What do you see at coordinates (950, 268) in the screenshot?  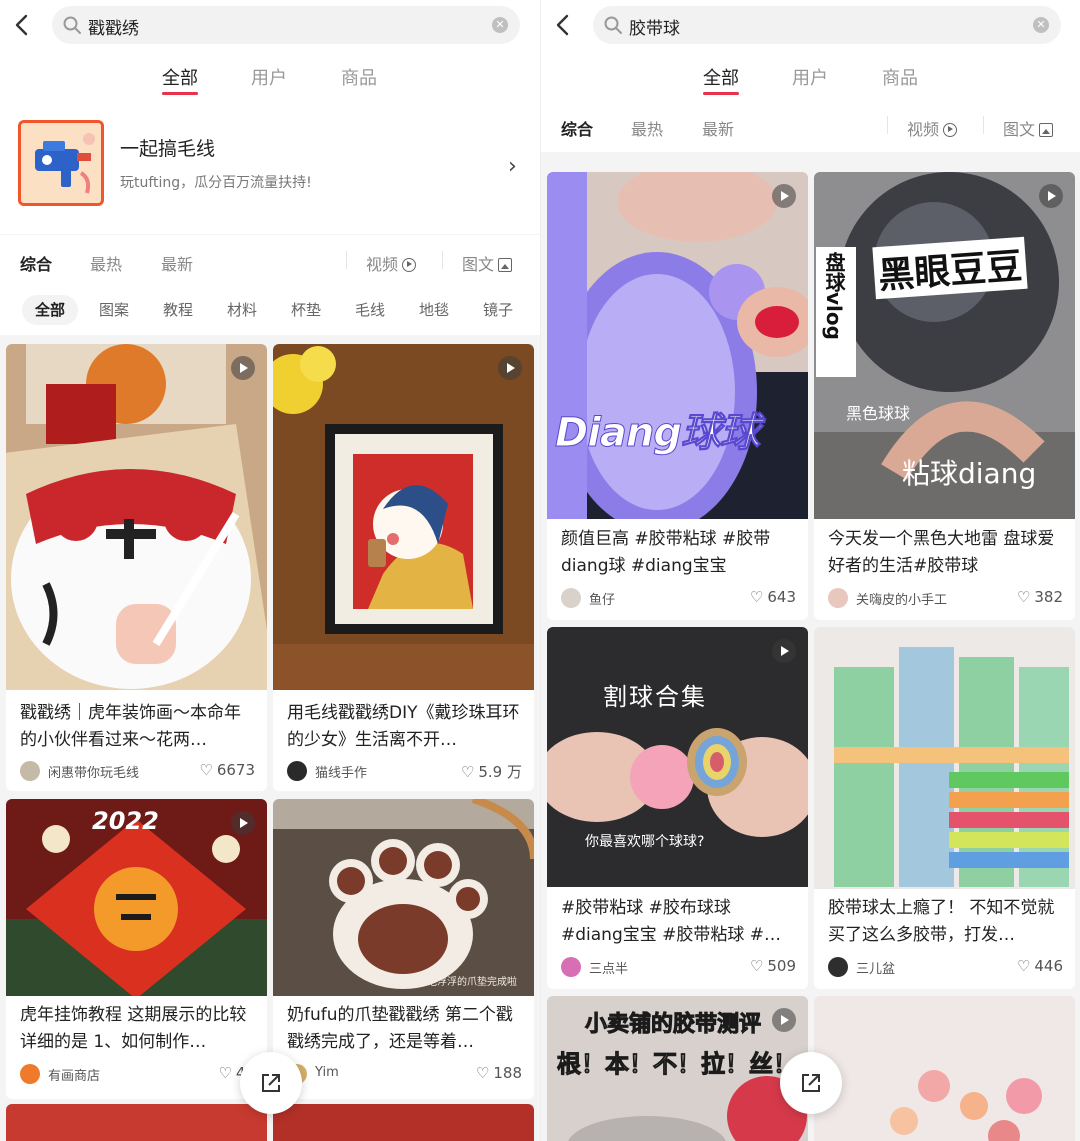 I see `cover-overlay-text: 黑眼豆豆` at bounding box center [950, 268].